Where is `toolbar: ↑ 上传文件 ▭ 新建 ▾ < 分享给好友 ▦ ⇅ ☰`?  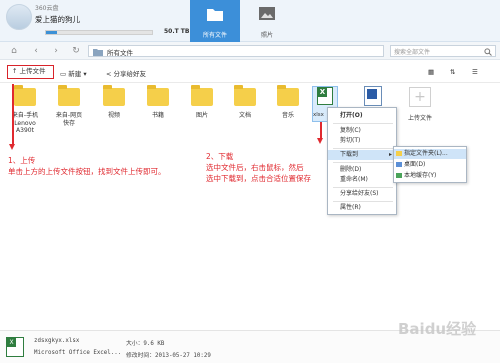
toolbar: ↑ 上传文件 ▭ 新建 ▾ < 分享给好友 ▦ ⇅ ☰ is located at coordinates (250, 72).